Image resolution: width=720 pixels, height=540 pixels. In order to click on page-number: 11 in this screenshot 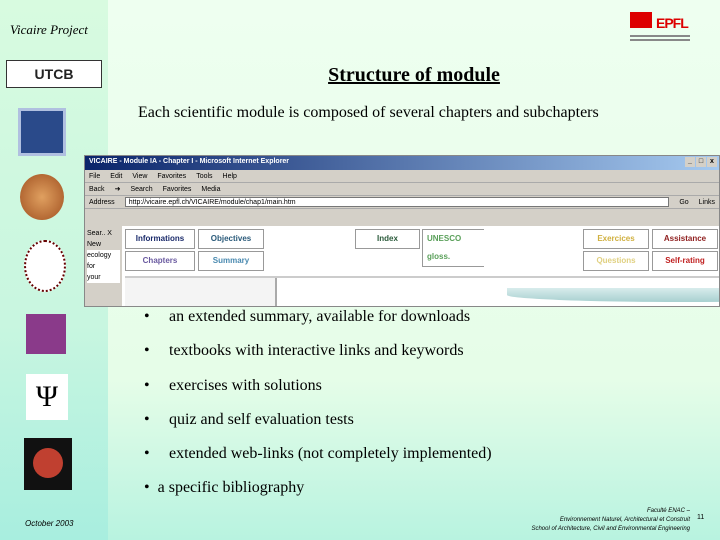, I will do `click(701, 517)`.